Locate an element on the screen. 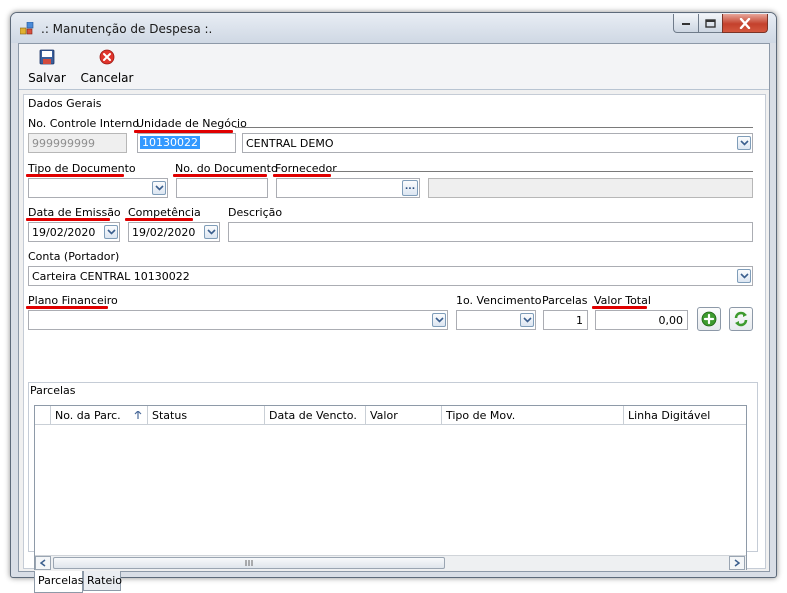  title-bar: .: Manutenção de Despesa :. is located at coordinates (393, 28).